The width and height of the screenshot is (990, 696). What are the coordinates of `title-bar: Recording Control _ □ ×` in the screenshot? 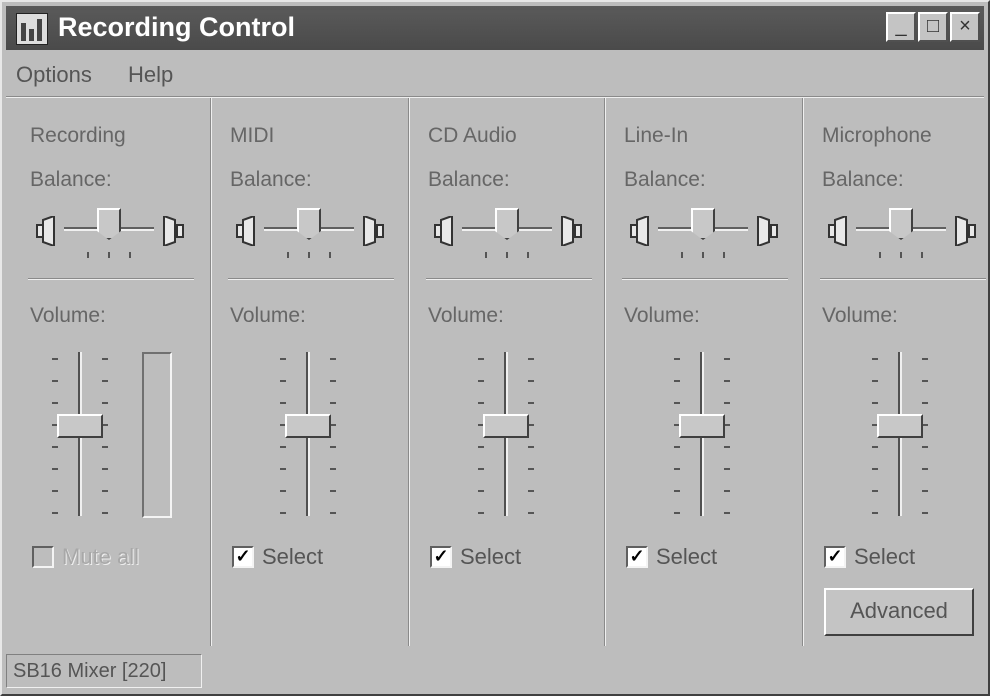 It's located at (495, 28).